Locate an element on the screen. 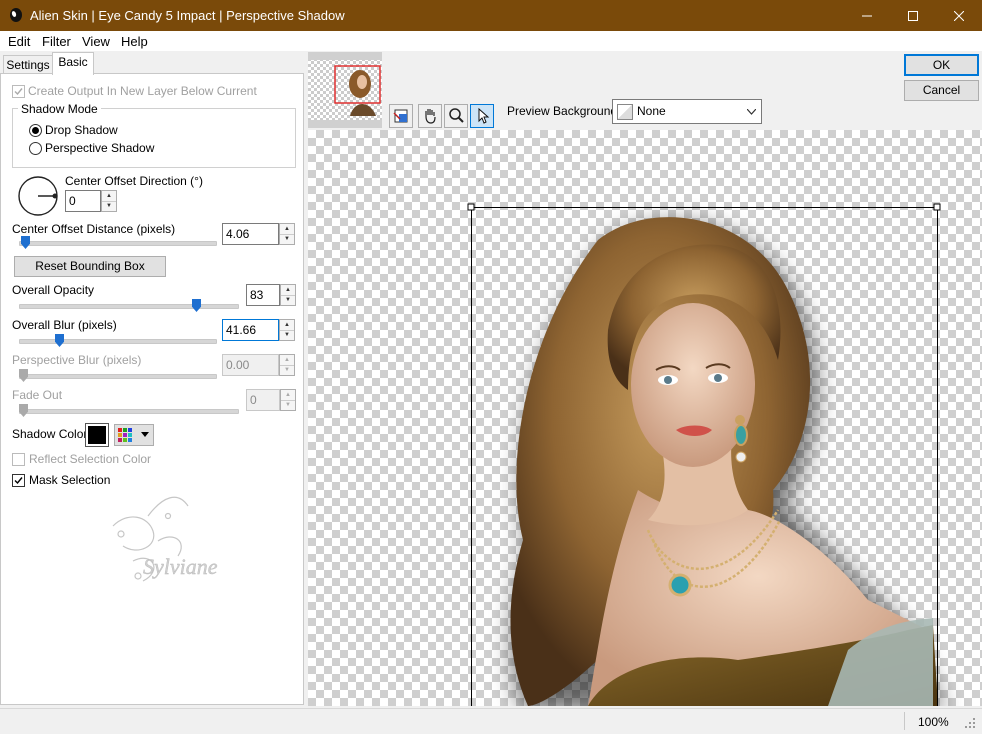  drop-shadow-radio is located at coordinates (35, 130).